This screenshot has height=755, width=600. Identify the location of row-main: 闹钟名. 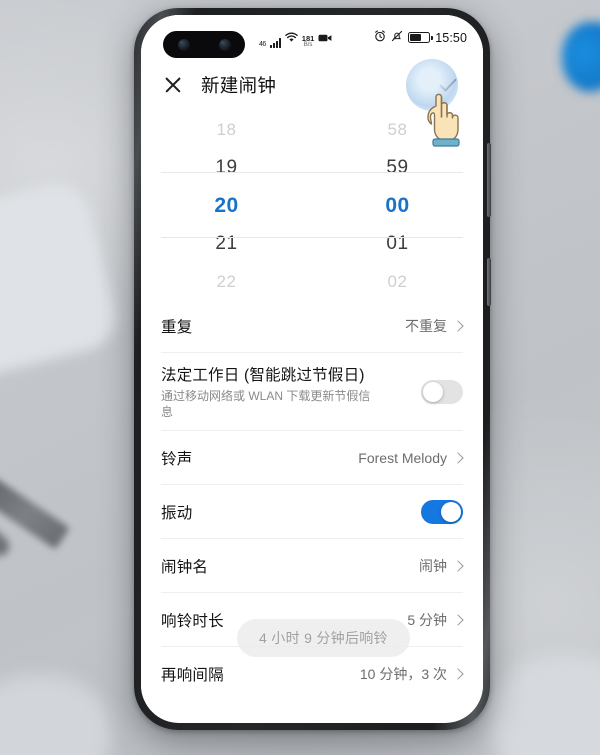
(290, 566).